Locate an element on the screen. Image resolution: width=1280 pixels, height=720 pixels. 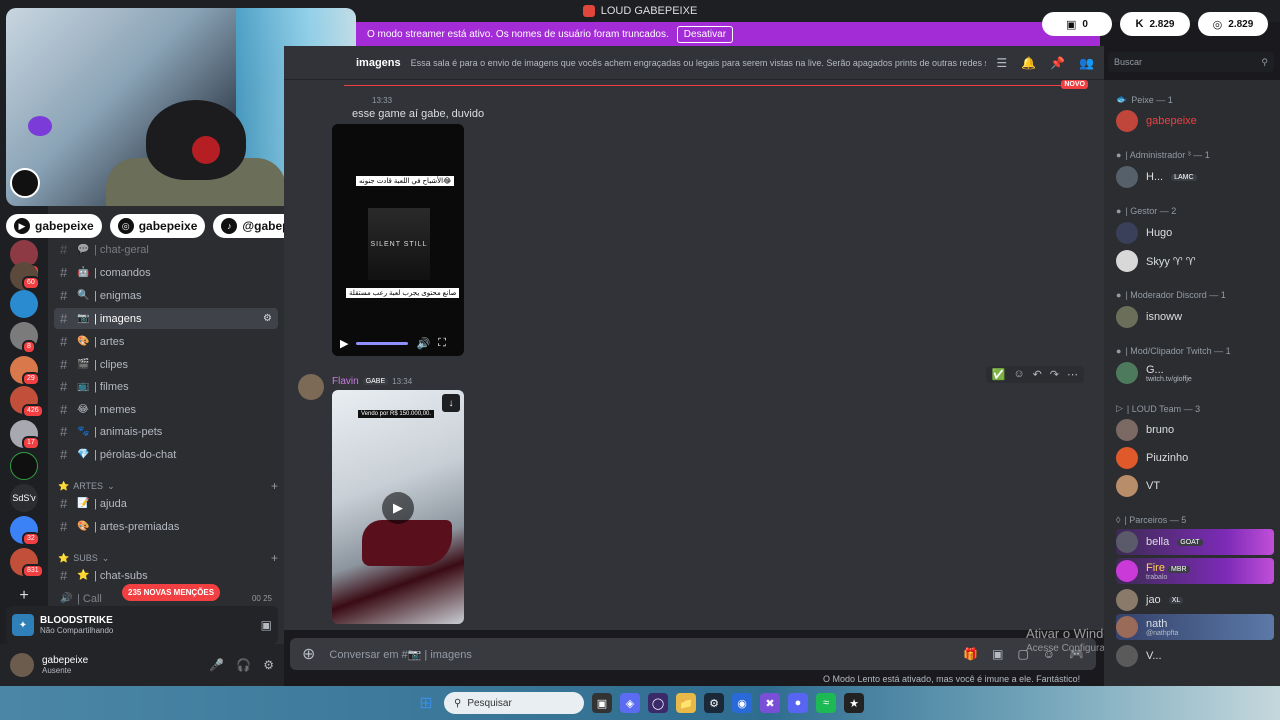
channel-label: | memes is located at coordinates (115, 409).